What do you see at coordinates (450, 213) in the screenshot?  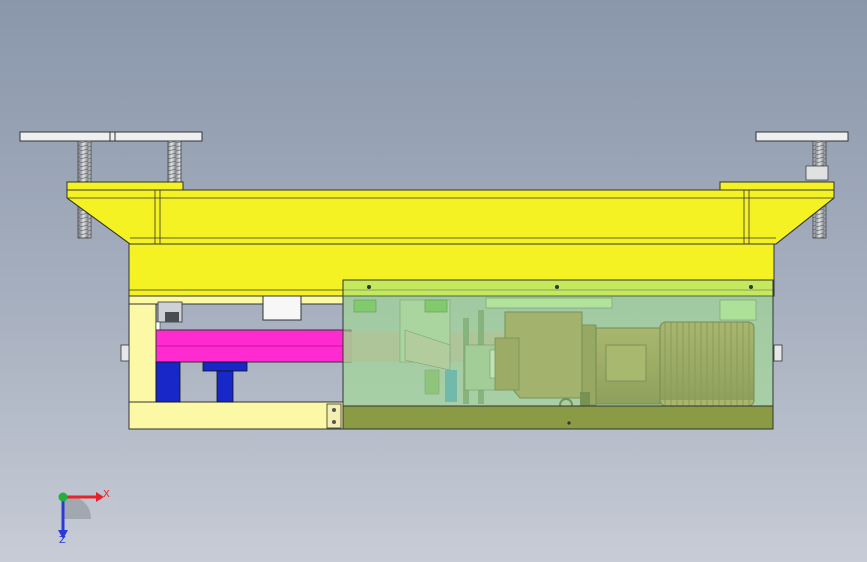 I see `upper-frame` at bounding box center [450, 213].